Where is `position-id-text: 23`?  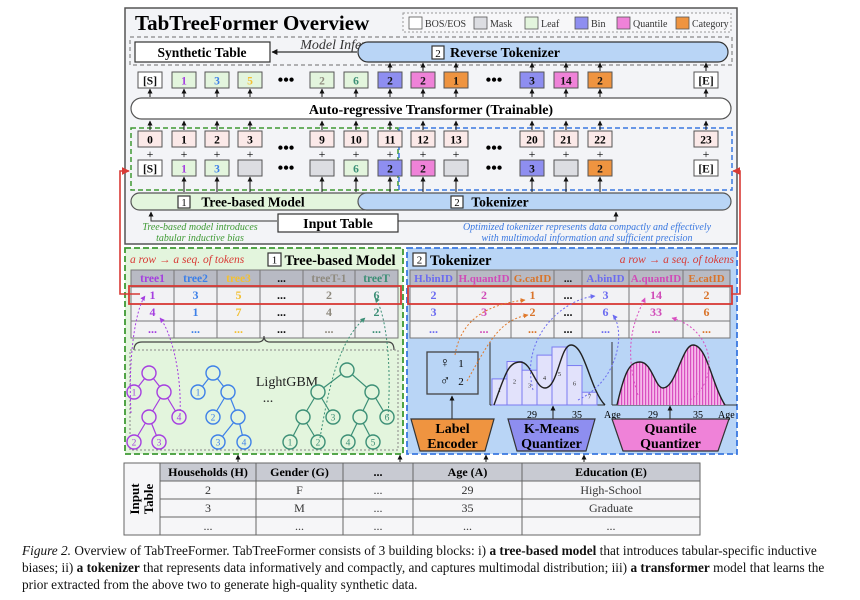
position-id-text: 23 is located at coordinates (706, 141).